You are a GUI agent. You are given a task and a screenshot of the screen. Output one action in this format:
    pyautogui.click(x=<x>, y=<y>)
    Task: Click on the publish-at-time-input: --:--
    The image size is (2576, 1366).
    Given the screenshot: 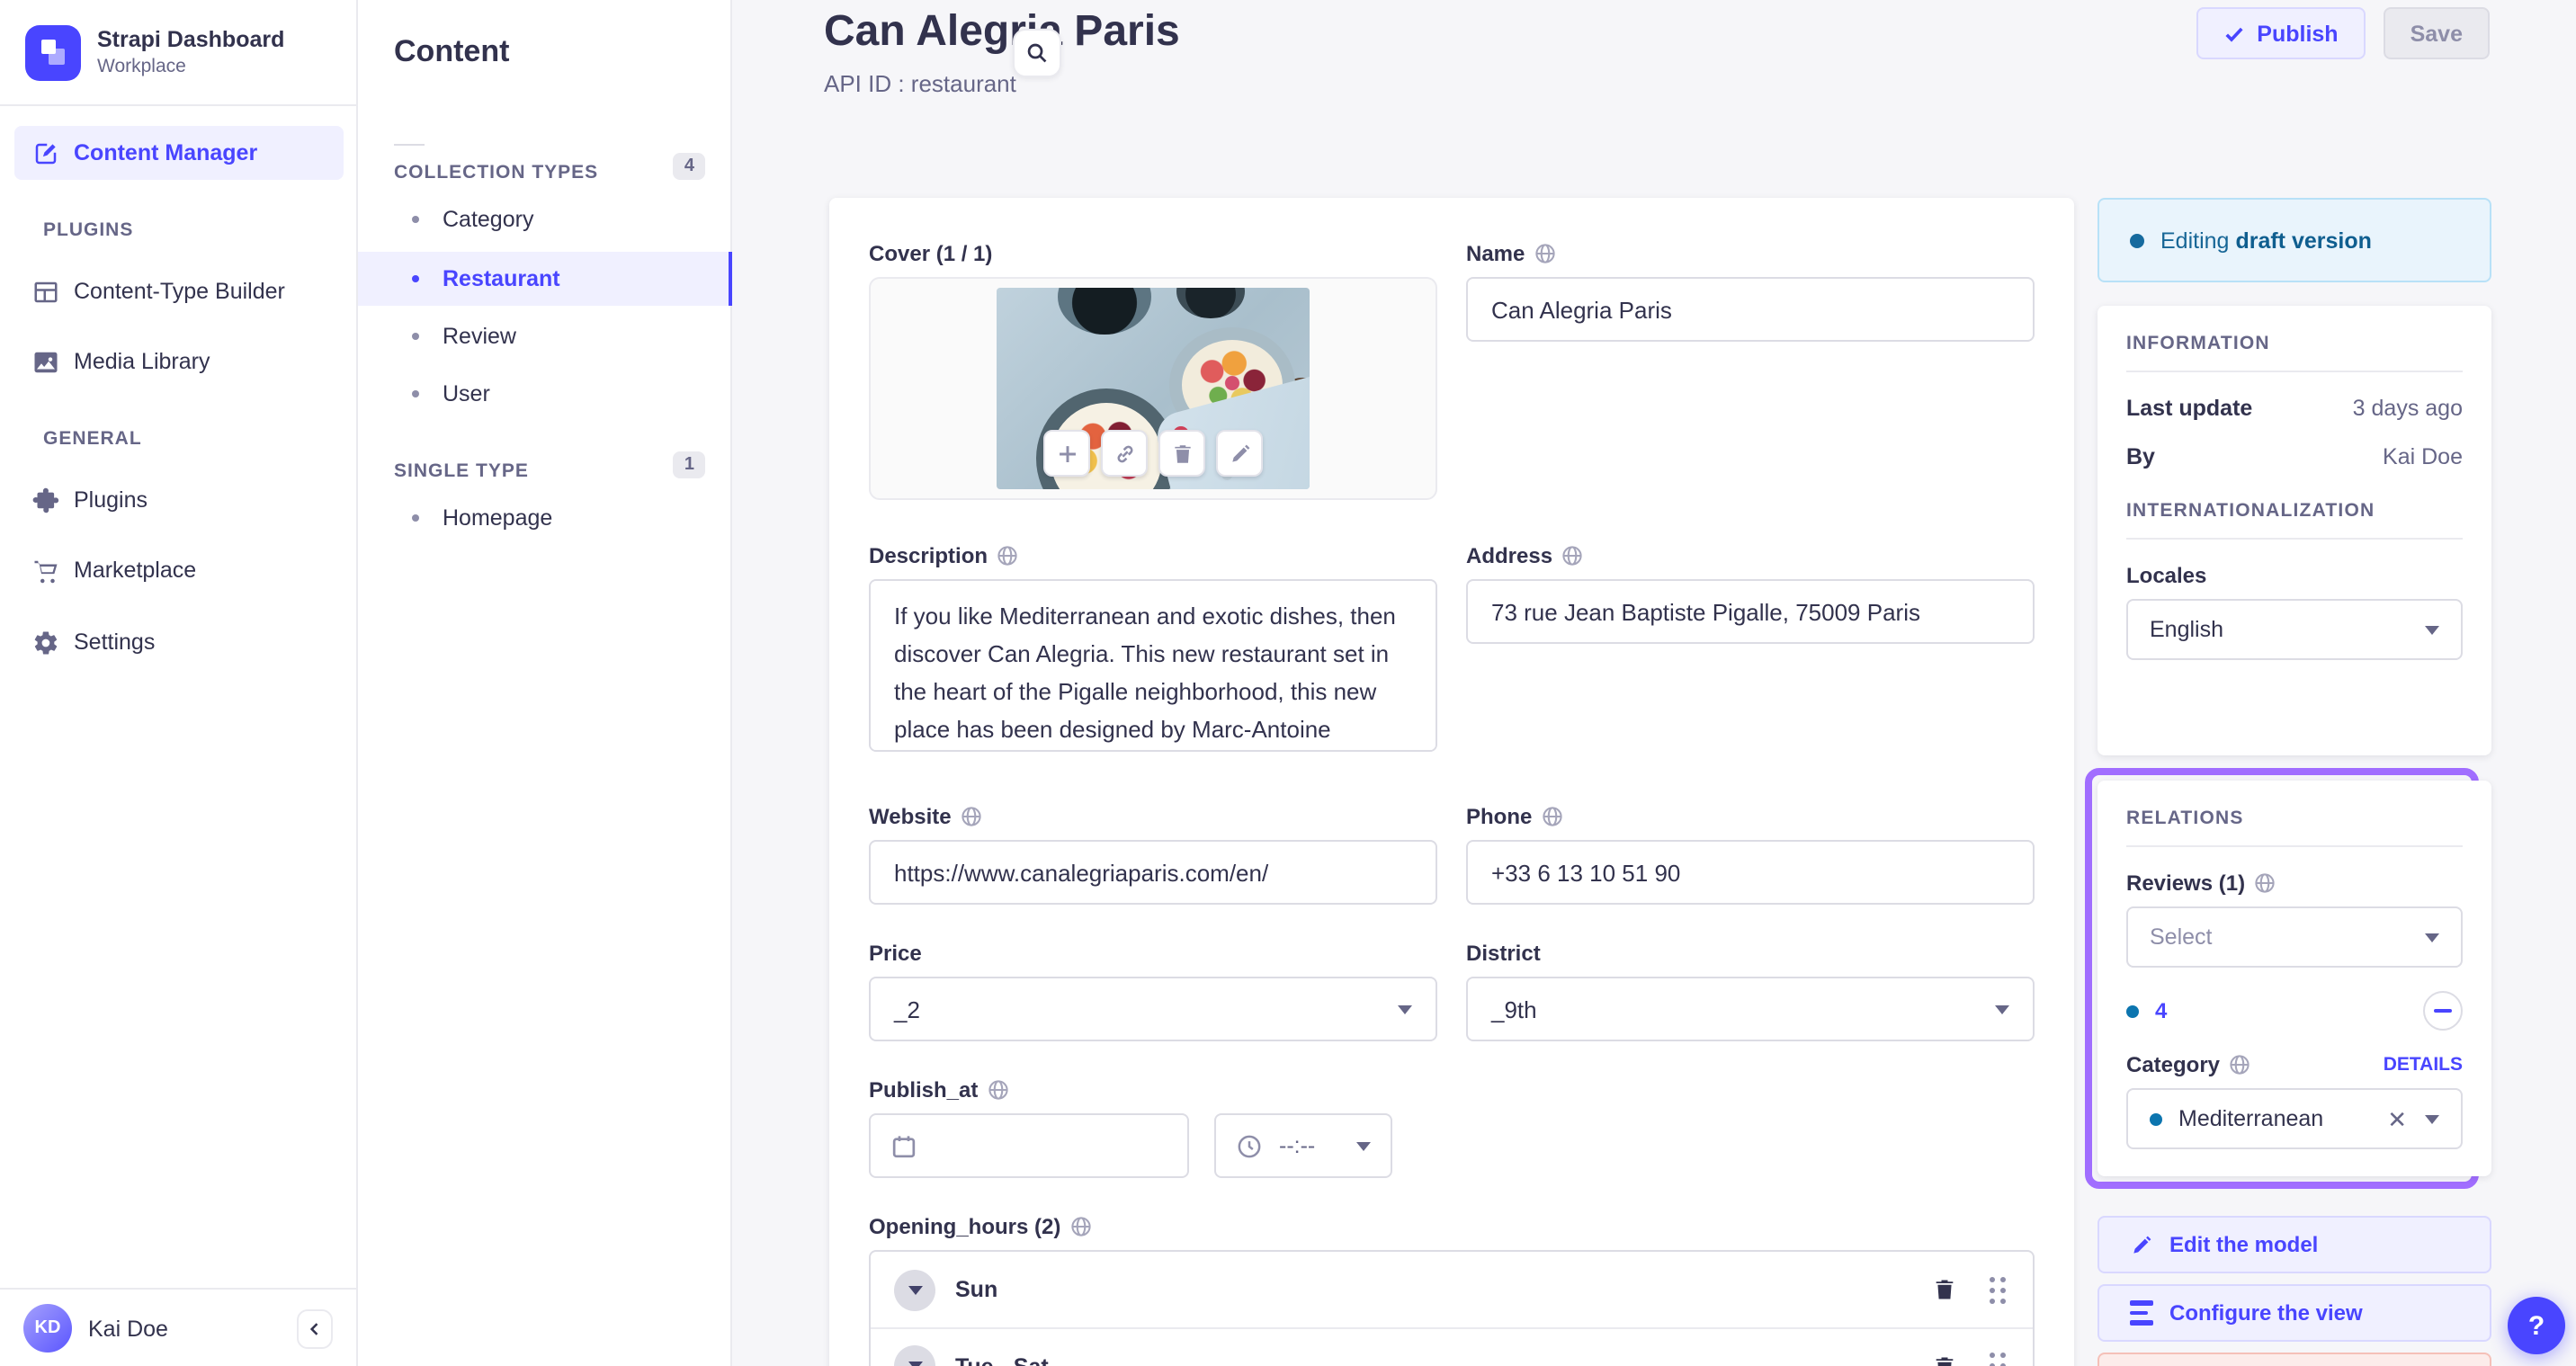 What is the action you would take?
    pyautogui.click(x=1303, y=1145)
    